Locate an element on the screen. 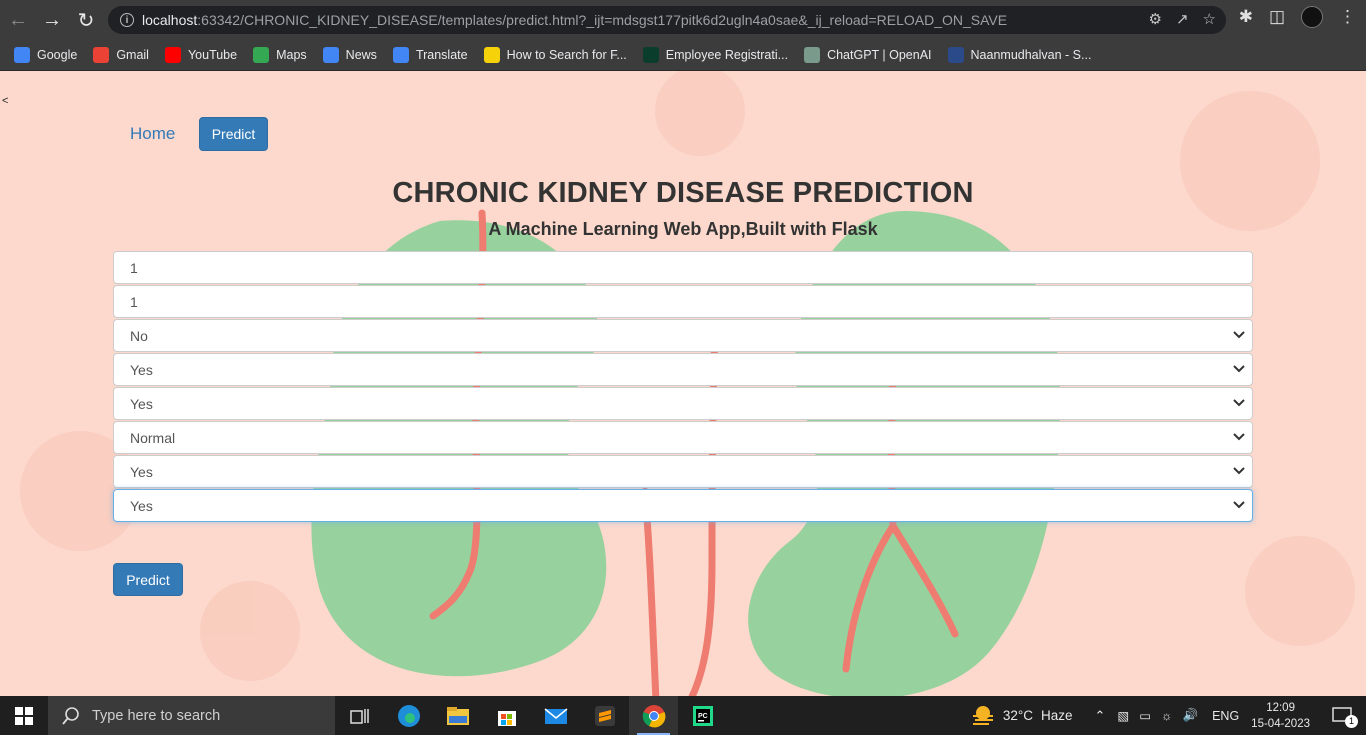  bookmark-label: News is located at coordinates (361, 55).